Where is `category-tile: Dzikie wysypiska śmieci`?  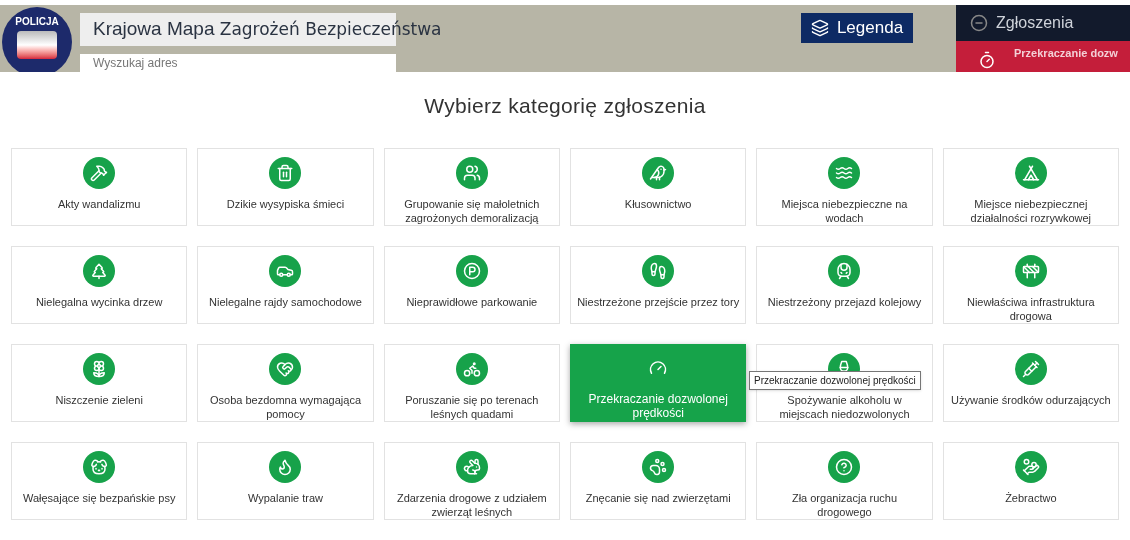 category-tile: Dzikie wysypiska śmieci is located at coordinates (285, 186).